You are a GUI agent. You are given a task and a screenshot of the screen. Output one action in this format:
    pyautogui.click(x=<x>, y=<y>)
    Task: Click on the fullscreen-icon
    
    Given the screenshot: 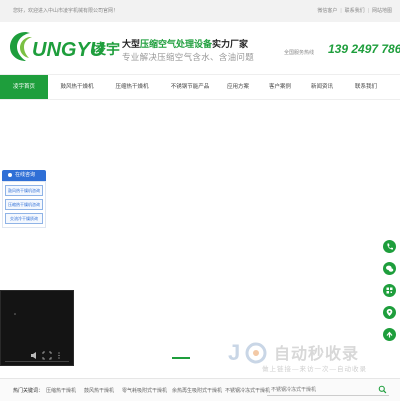 What is the action you would take?
    pyautogui.click(x=47, y=355)
    